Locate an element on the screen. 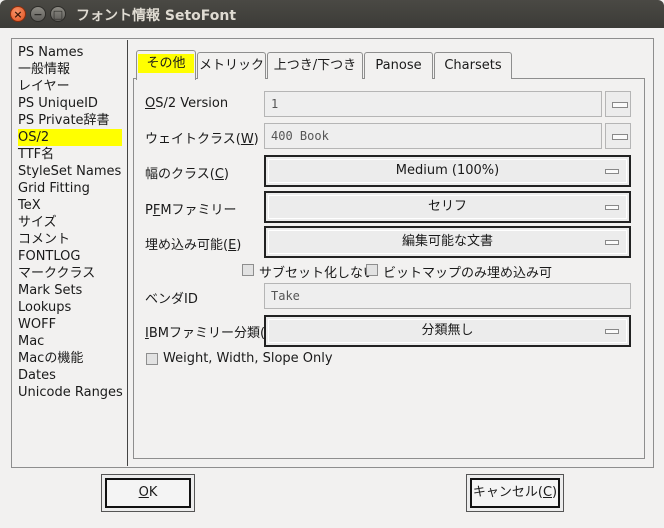  maximize-icon: □ is located at coordinates (58, 14).